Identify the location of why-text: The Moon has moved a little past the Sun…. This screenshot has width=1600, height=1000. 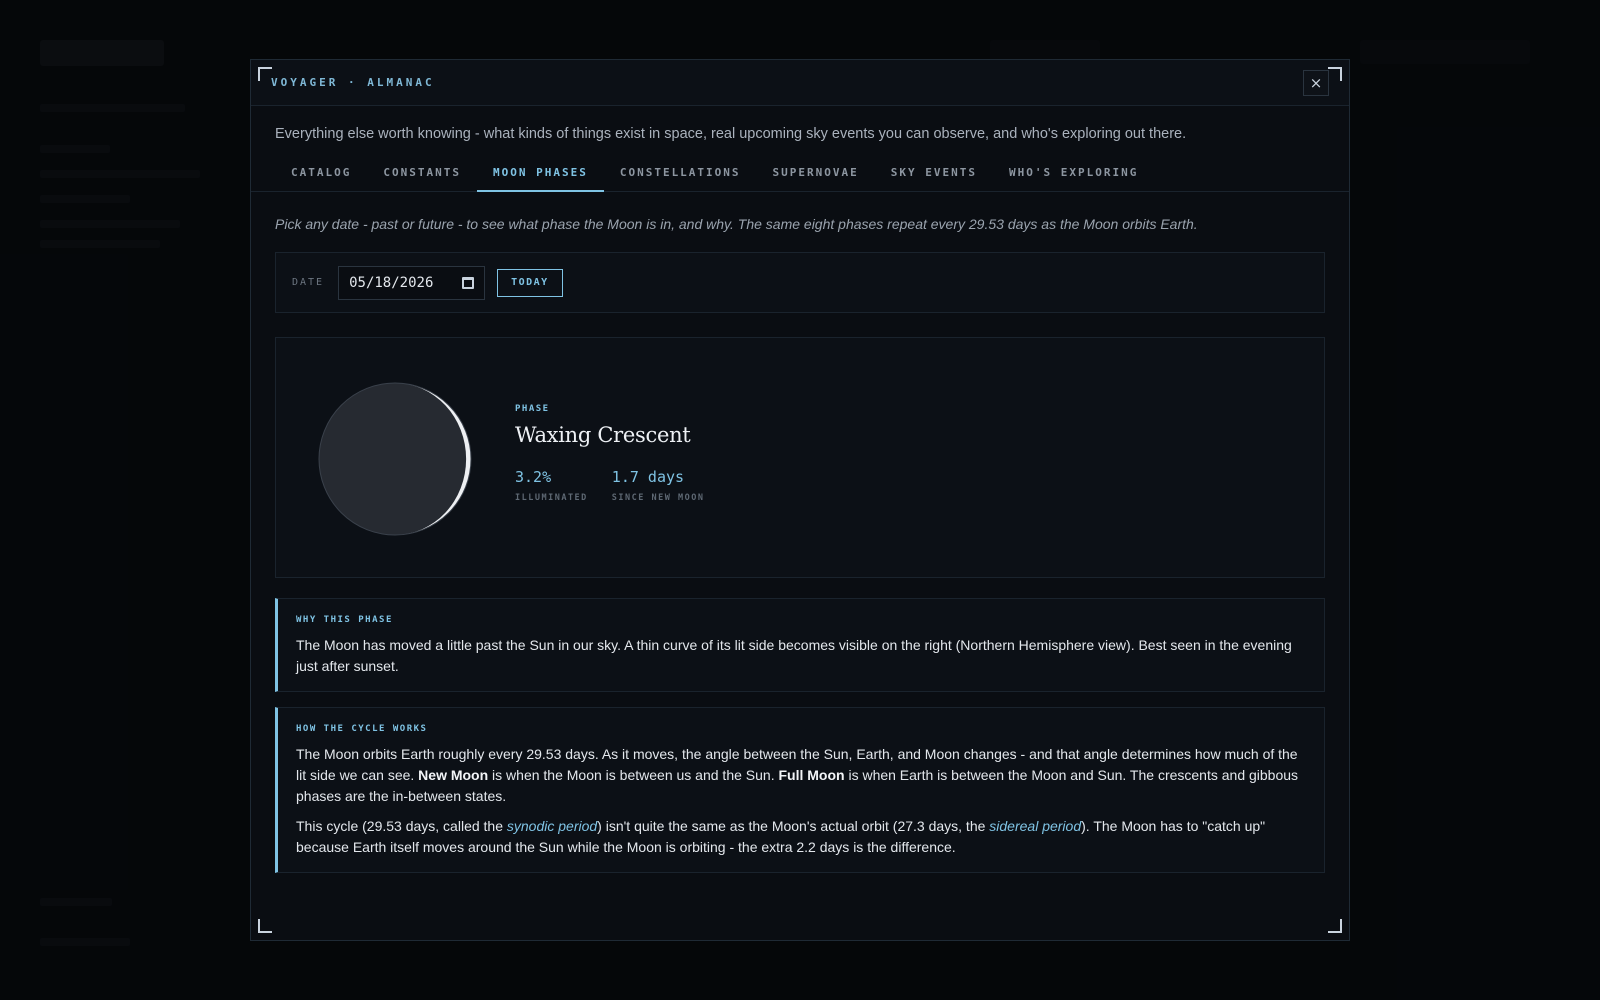
(794, 655).